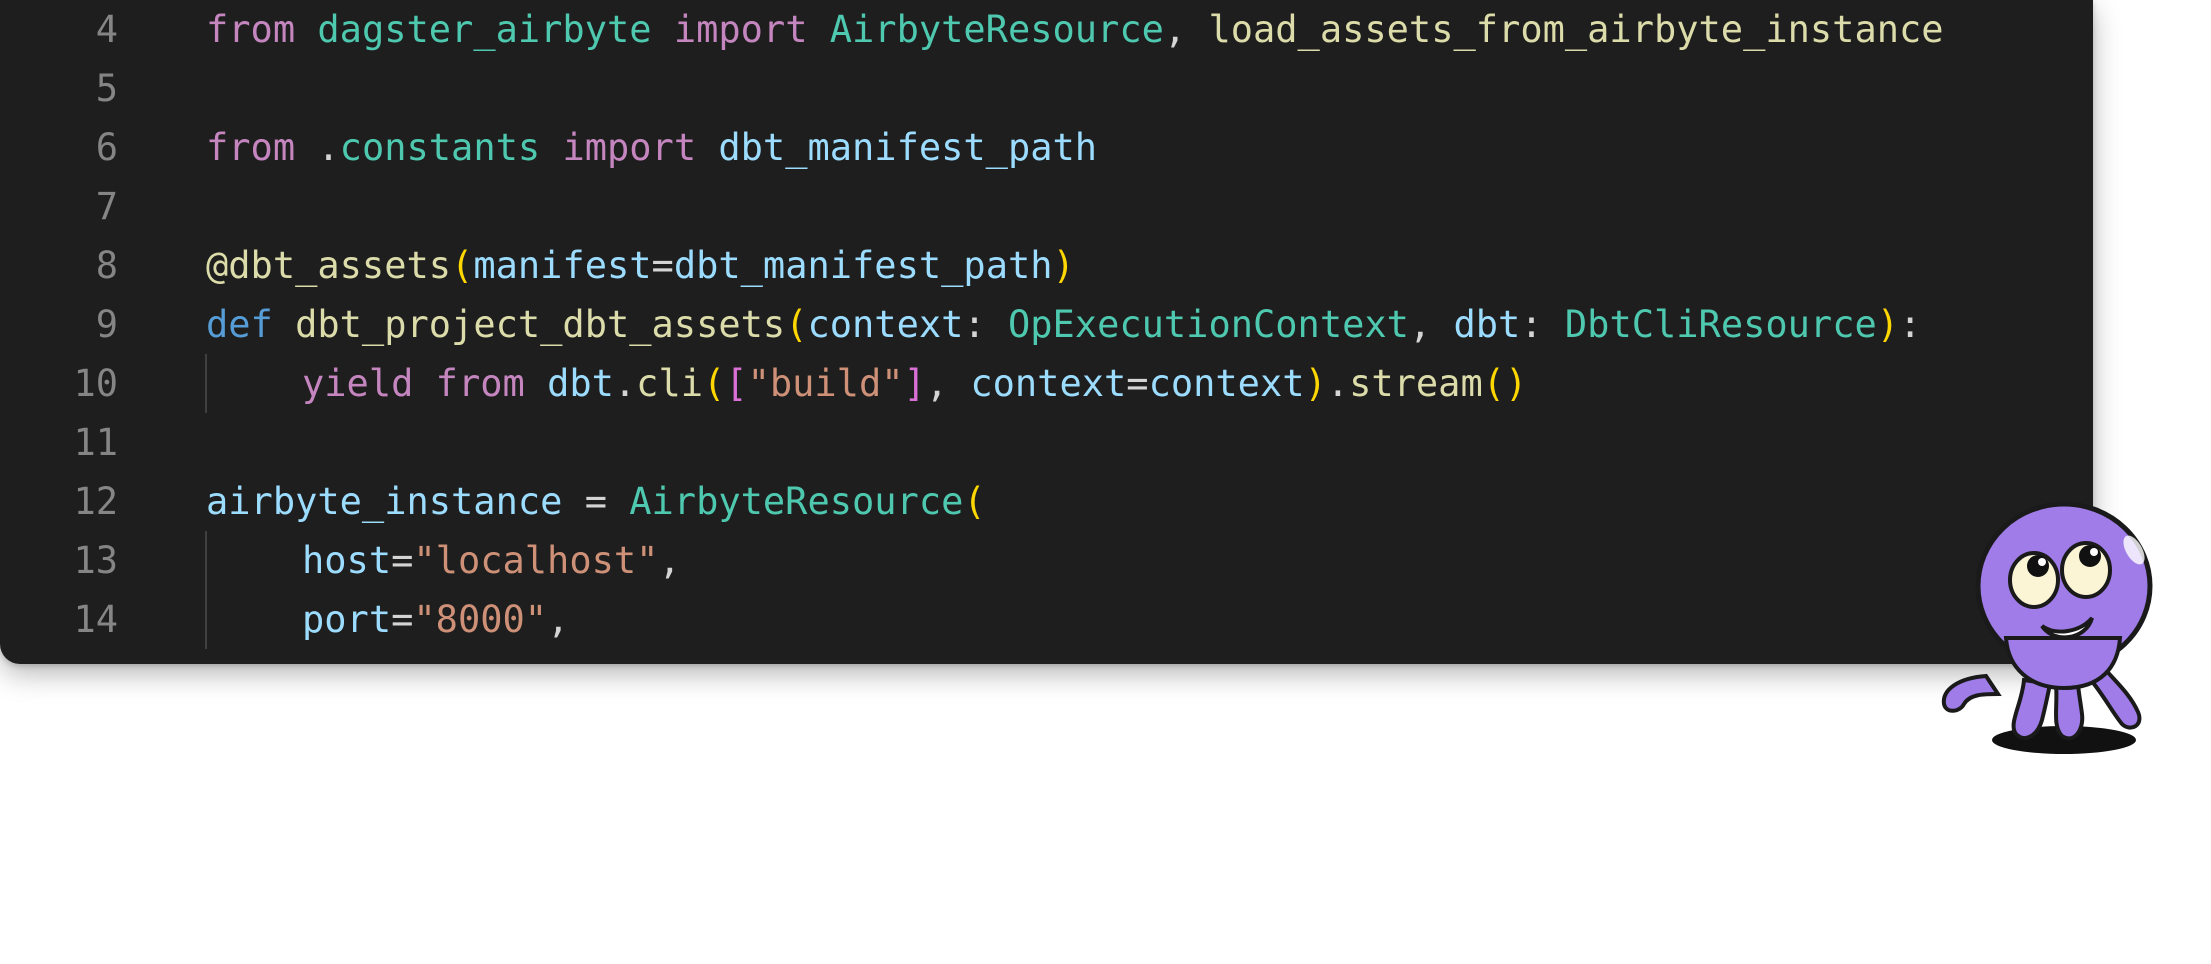  I want to click on code-text: from .constants import dbt_manifest_path, so click(651, 147).